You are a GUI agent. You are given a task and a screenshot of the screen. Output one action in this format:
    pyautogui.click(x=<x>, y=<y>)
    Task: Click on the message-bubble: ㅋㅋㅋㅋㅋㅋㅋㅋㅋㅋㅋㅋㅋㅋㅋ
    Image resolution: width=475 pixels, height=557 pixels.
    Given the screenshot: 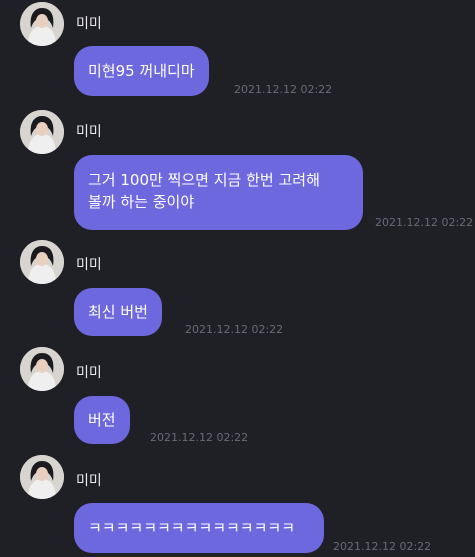 What is the action you would take?
    pyautogui.click(x=199, y=528)
    